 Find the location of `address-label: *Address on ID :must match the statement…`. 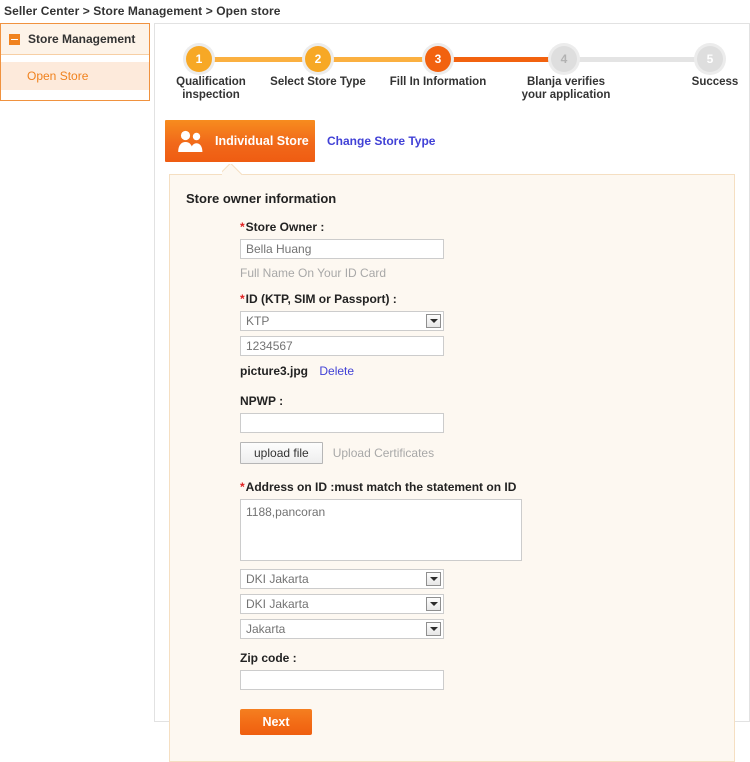

address-label: *Address on ID :must match the statement… is located at coordinates (487, 487).